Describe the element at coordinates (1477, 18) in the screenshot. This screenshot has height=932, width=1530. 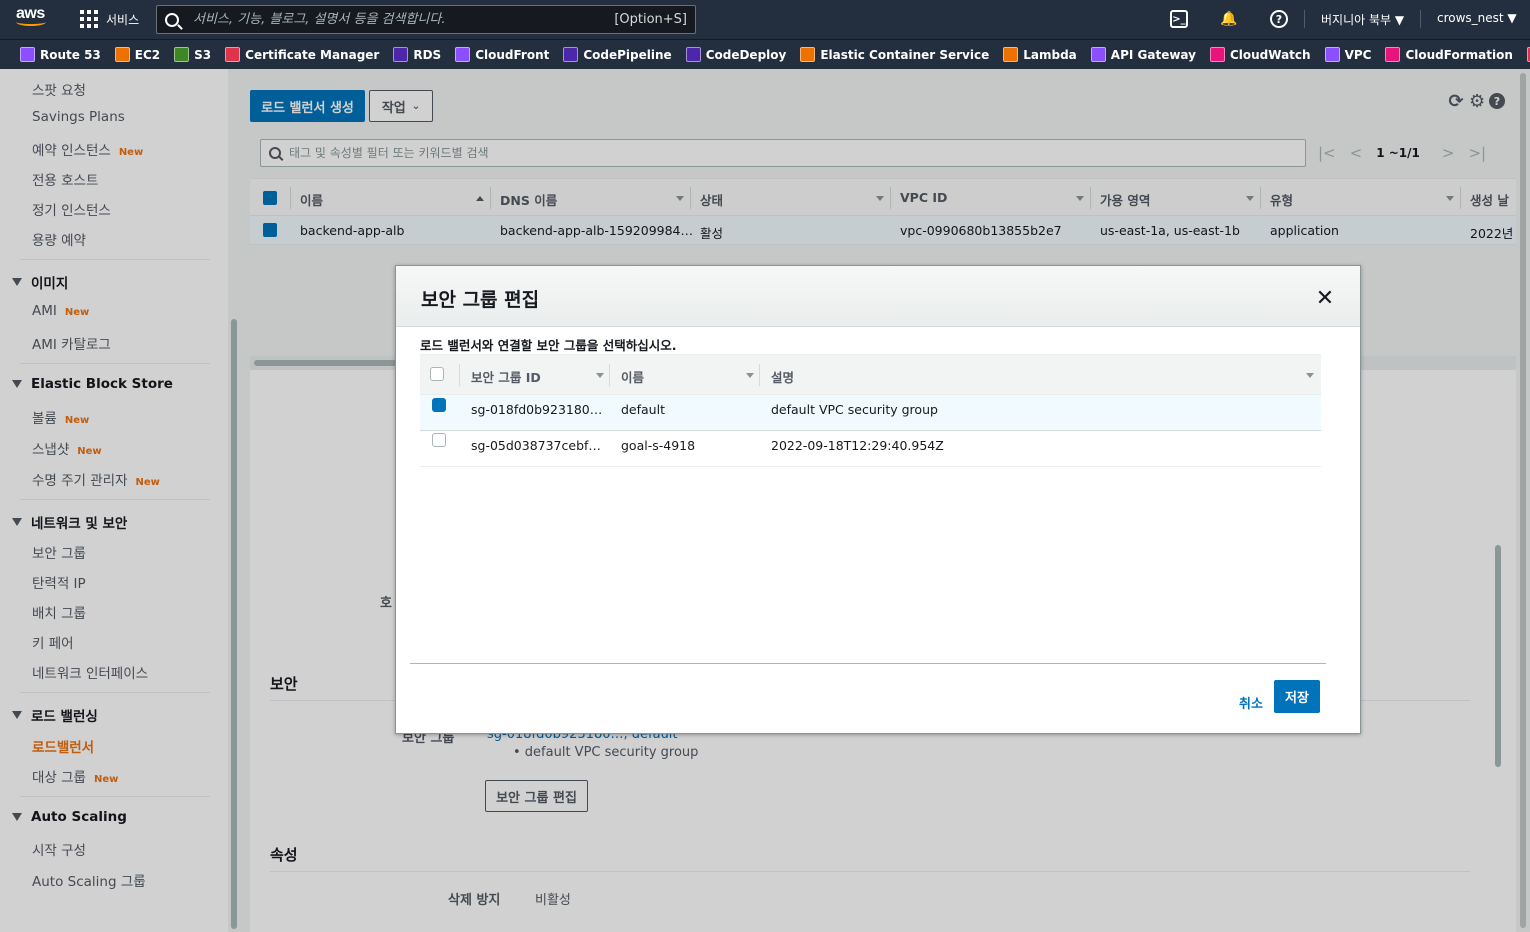
I see `account-menu: crows_nest ▼` at that location.